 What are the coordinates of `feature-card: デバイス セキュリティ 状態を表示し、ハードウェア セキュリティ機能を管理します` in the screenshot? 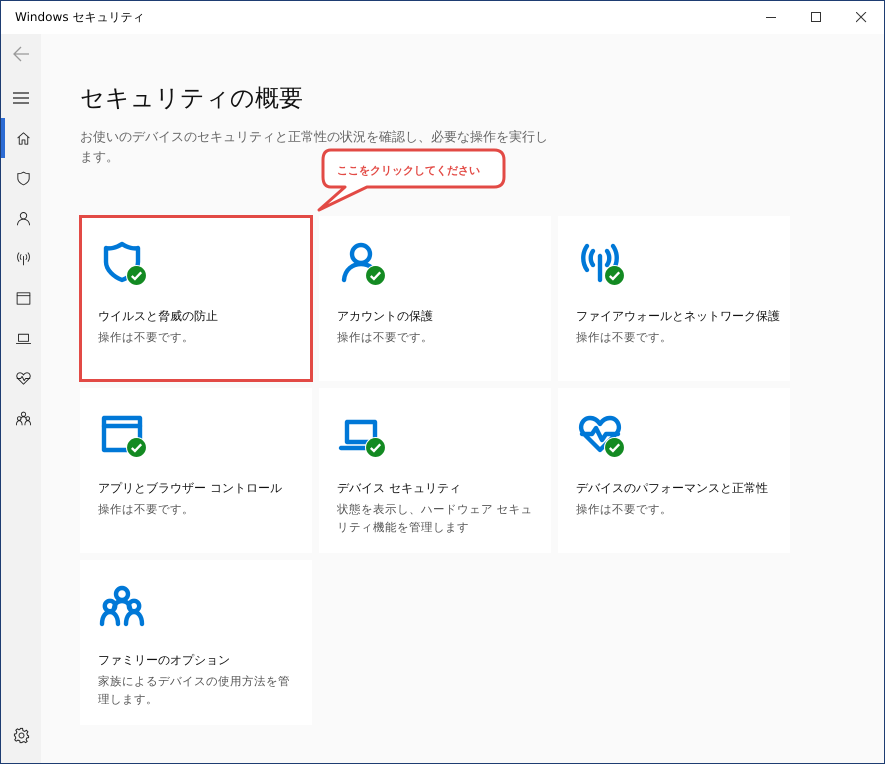 It's located at (435, 470).